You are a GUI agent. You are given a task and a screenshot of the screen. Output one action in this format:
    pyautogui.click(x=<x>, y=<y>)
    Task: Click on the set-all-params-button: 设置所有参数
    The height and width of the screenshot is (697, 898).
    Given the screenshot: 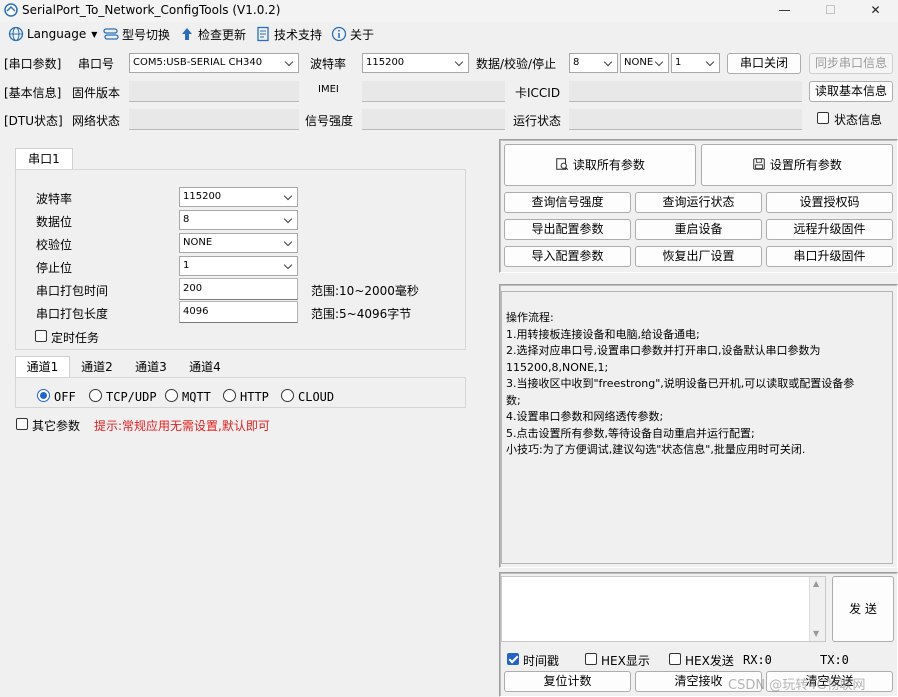 What is the action you would take?
    pyautogui.click(x=797, y=165)
    